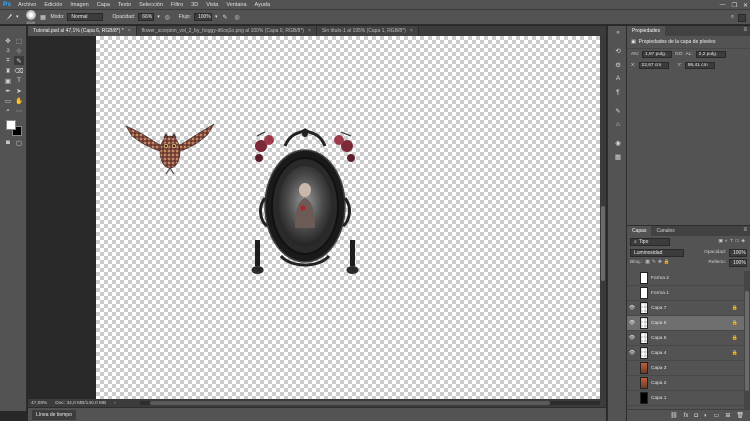 This screenshot has height=421, width=750. I want to click on tool-presets-icon: ⌂, so click(618, 124).